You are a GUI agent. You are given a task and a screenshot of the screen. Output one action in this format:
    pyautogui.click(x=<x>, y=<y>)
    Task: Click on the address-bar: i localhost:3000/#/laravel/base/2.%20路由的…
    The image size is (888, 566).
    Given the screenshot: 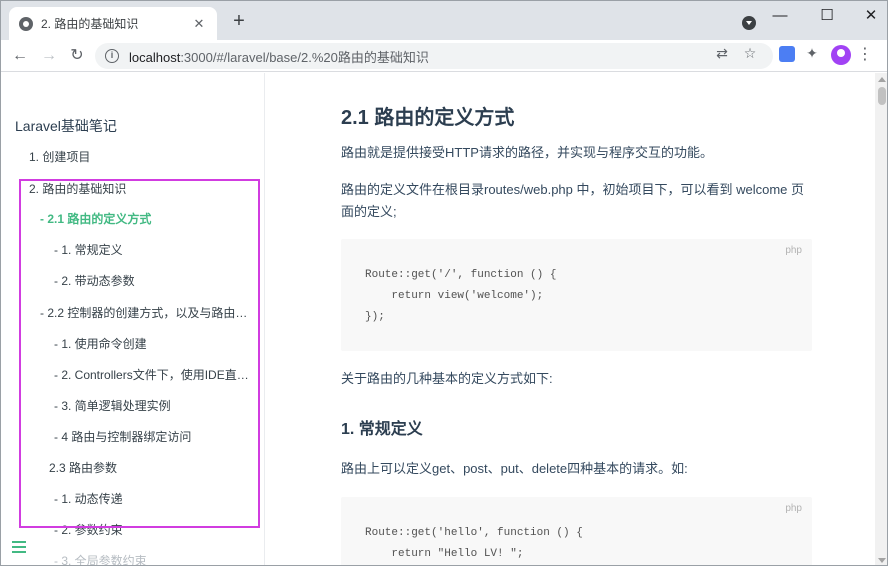 What is the action you would take?
    pyautogui.click(x=434, y=56)
    